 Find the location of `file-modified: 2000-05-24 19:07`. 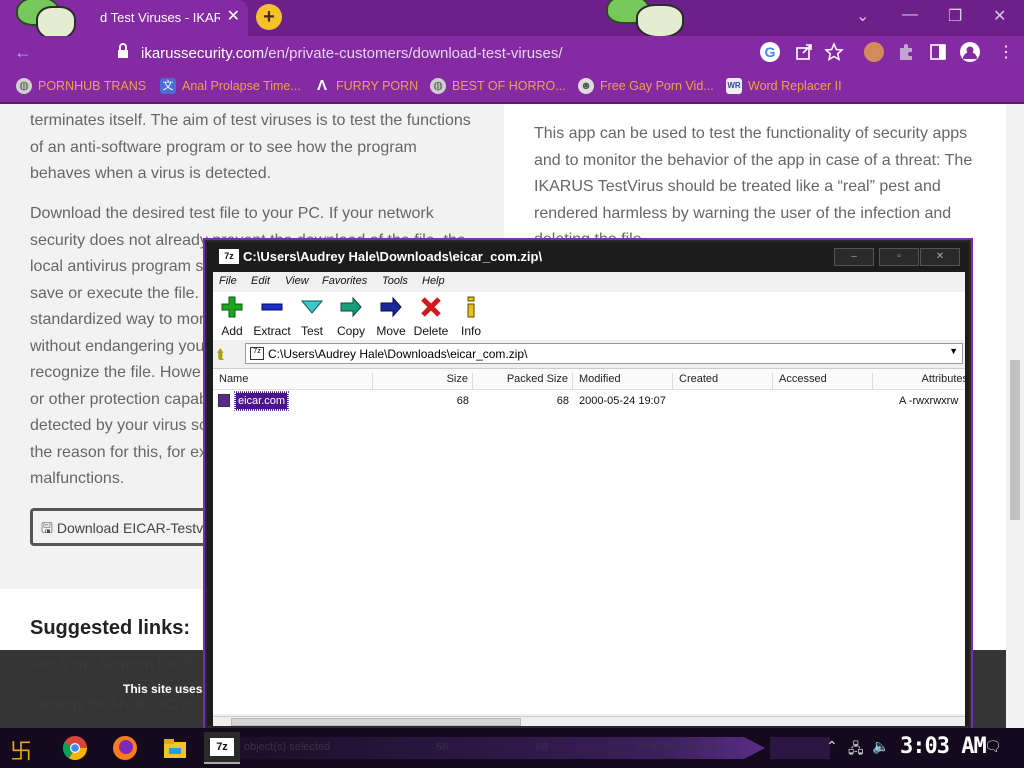

file-modified: 2000-05-24 19:07 is located at coordinates (622, 401).